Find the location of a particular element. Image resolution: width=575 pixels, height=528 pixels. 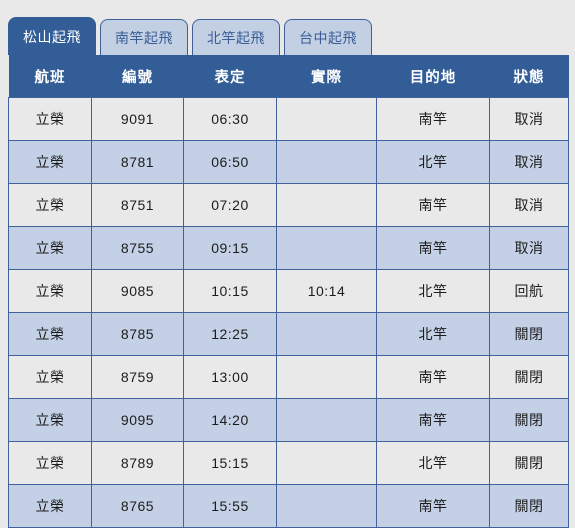

cell-number: 8751 is located at coordinates (137, 205).